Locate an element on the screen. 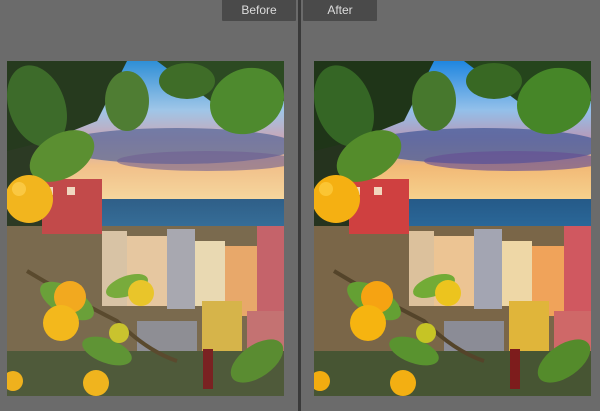 This screenshot has width=600, height=411. before-label: Before is located at coordinates (259, 10).